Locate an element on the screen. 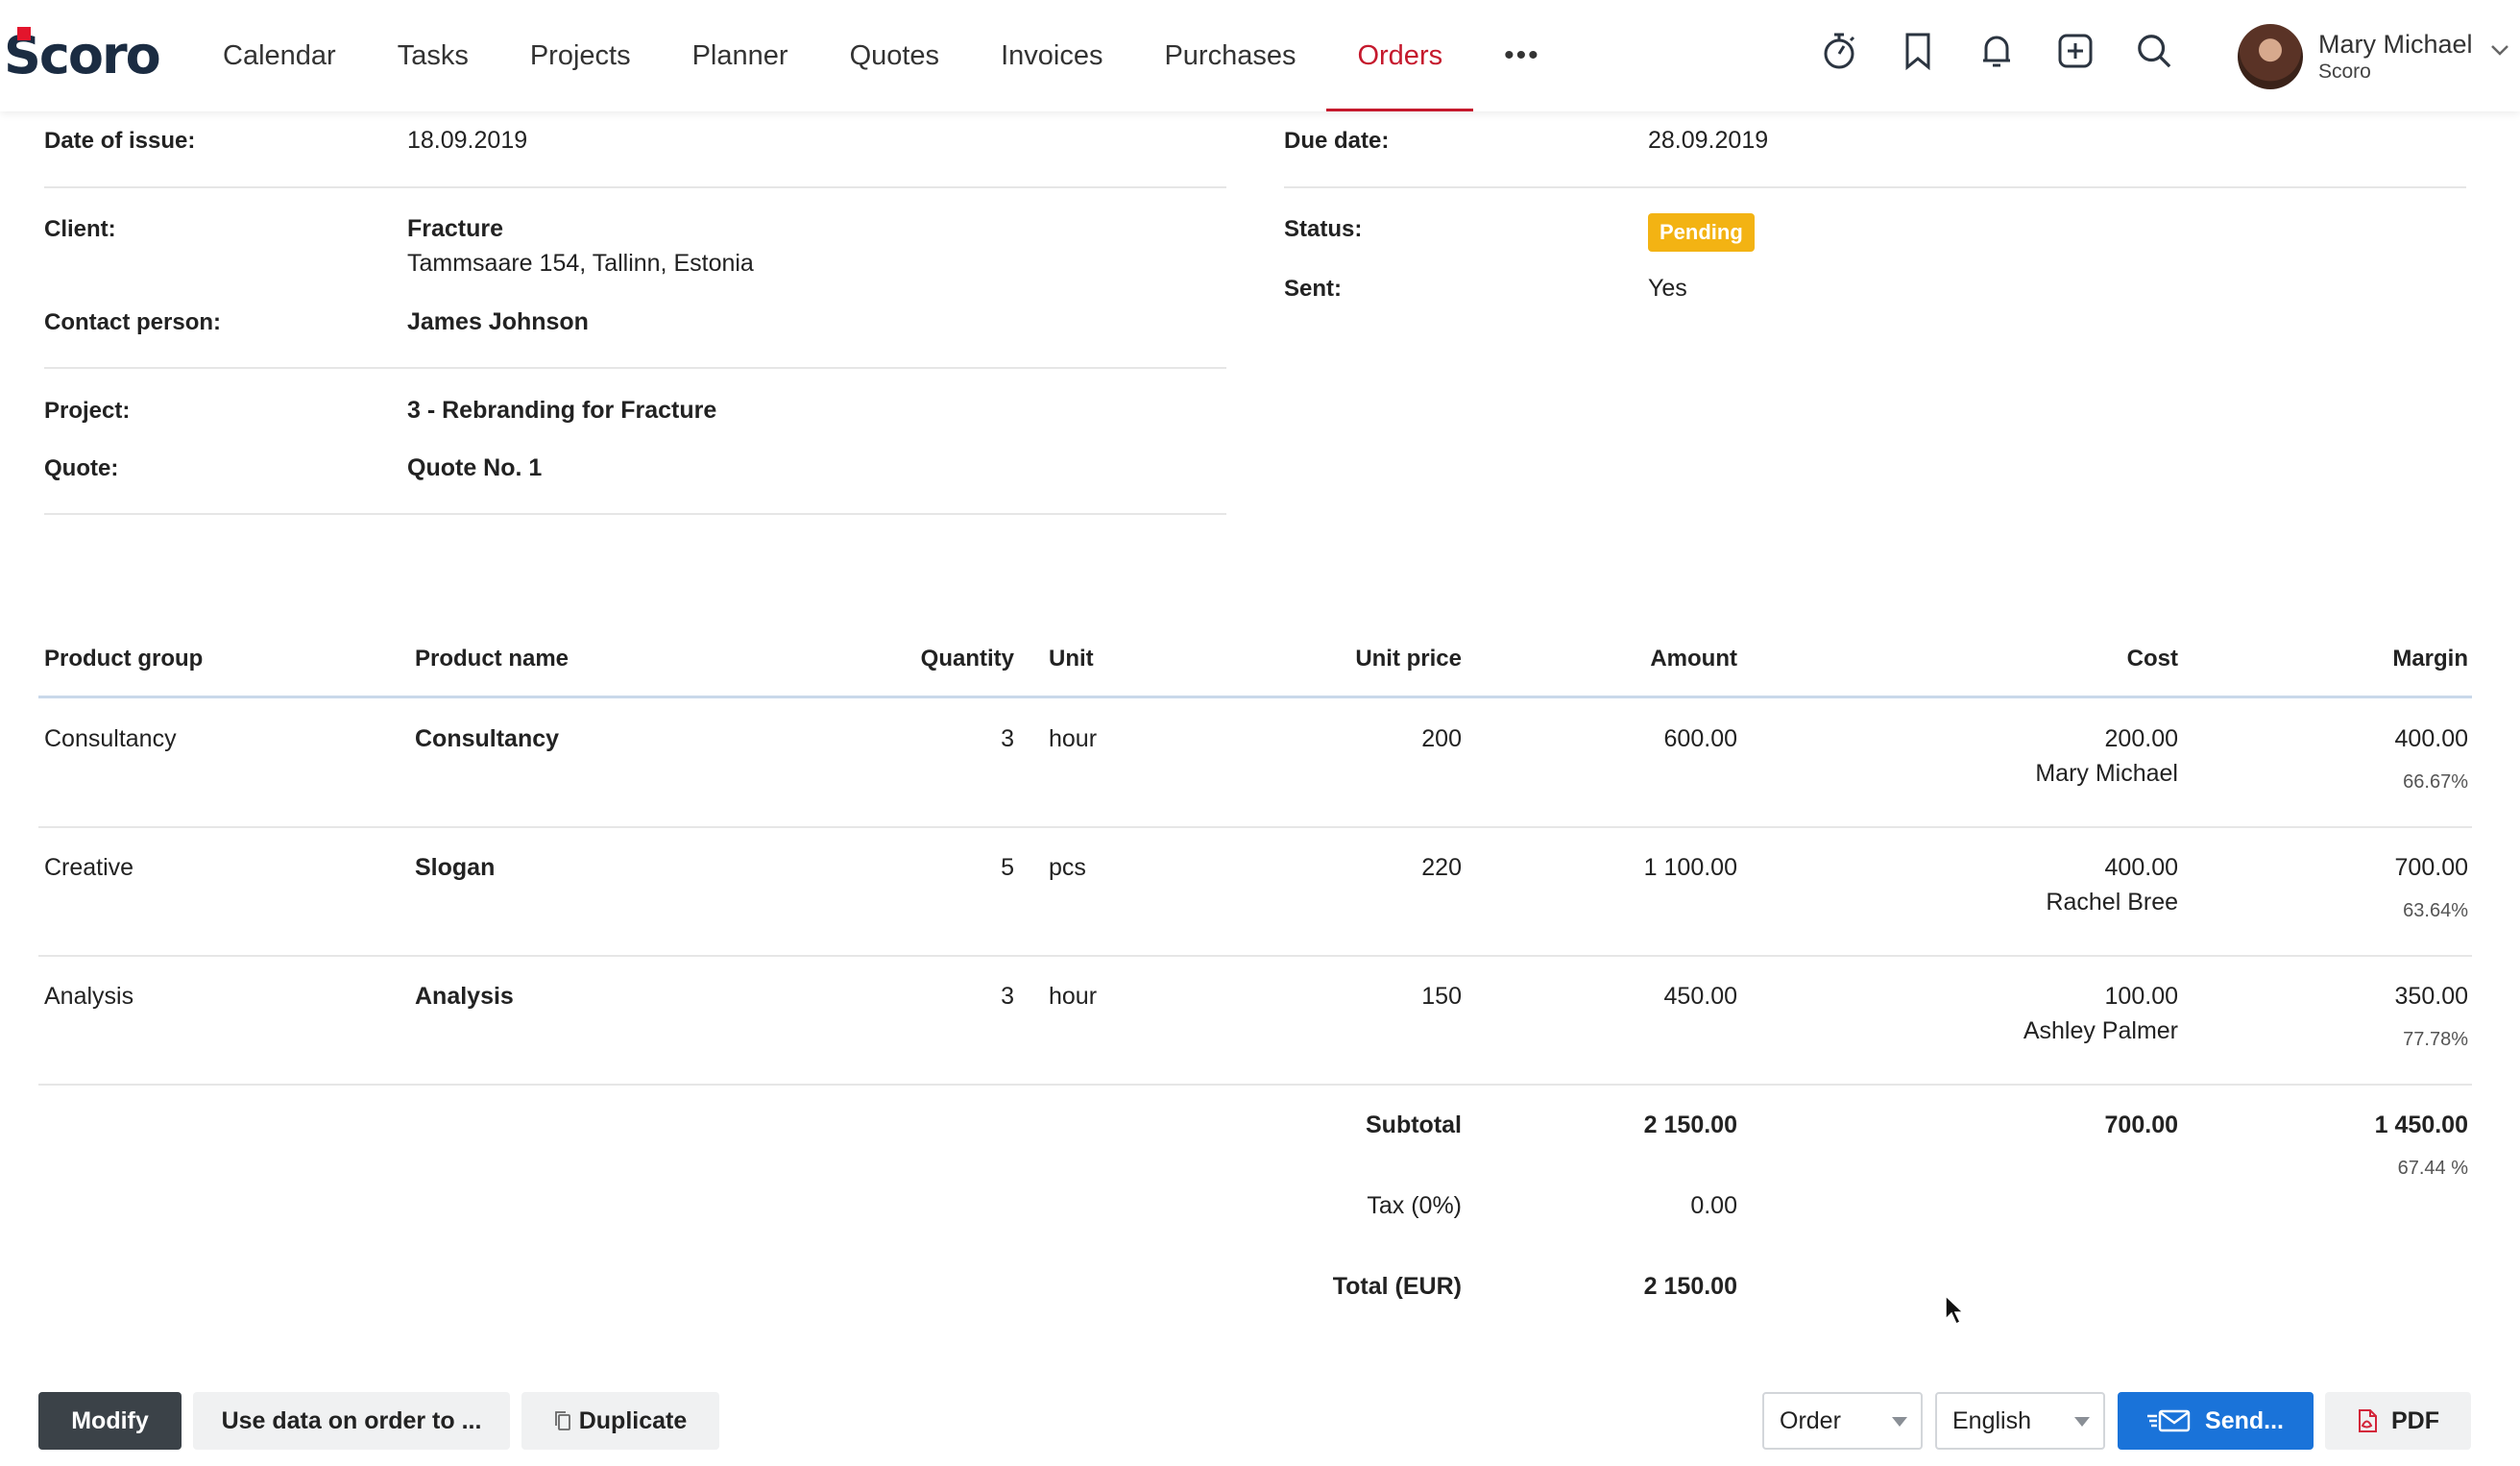  cell-product-name: Analysis is located at coordinates (464, 996).